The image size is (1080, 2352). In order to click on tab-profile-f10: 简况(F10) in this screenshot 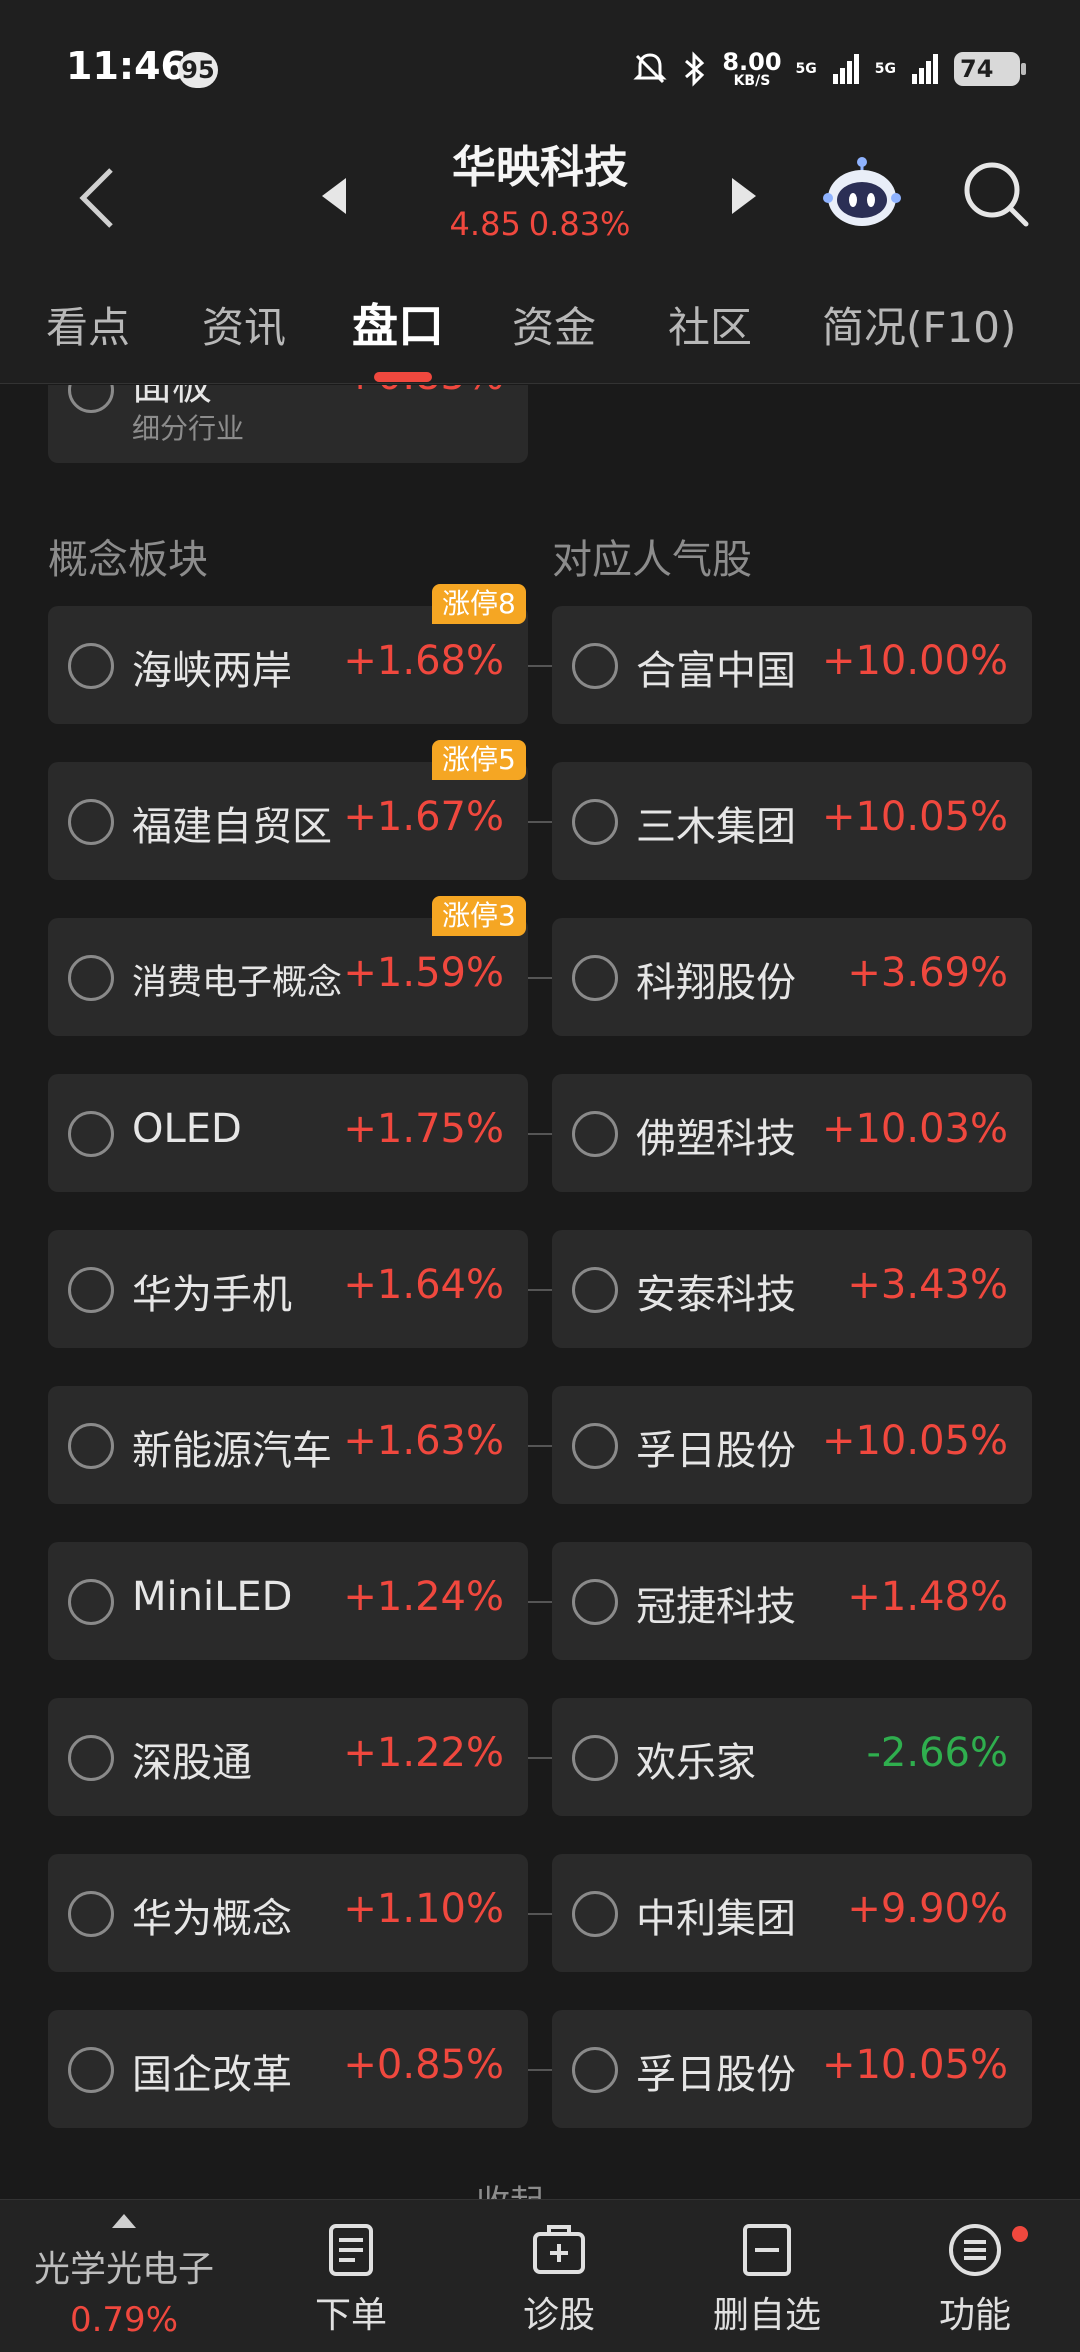, I will do `click(919, 324)`.